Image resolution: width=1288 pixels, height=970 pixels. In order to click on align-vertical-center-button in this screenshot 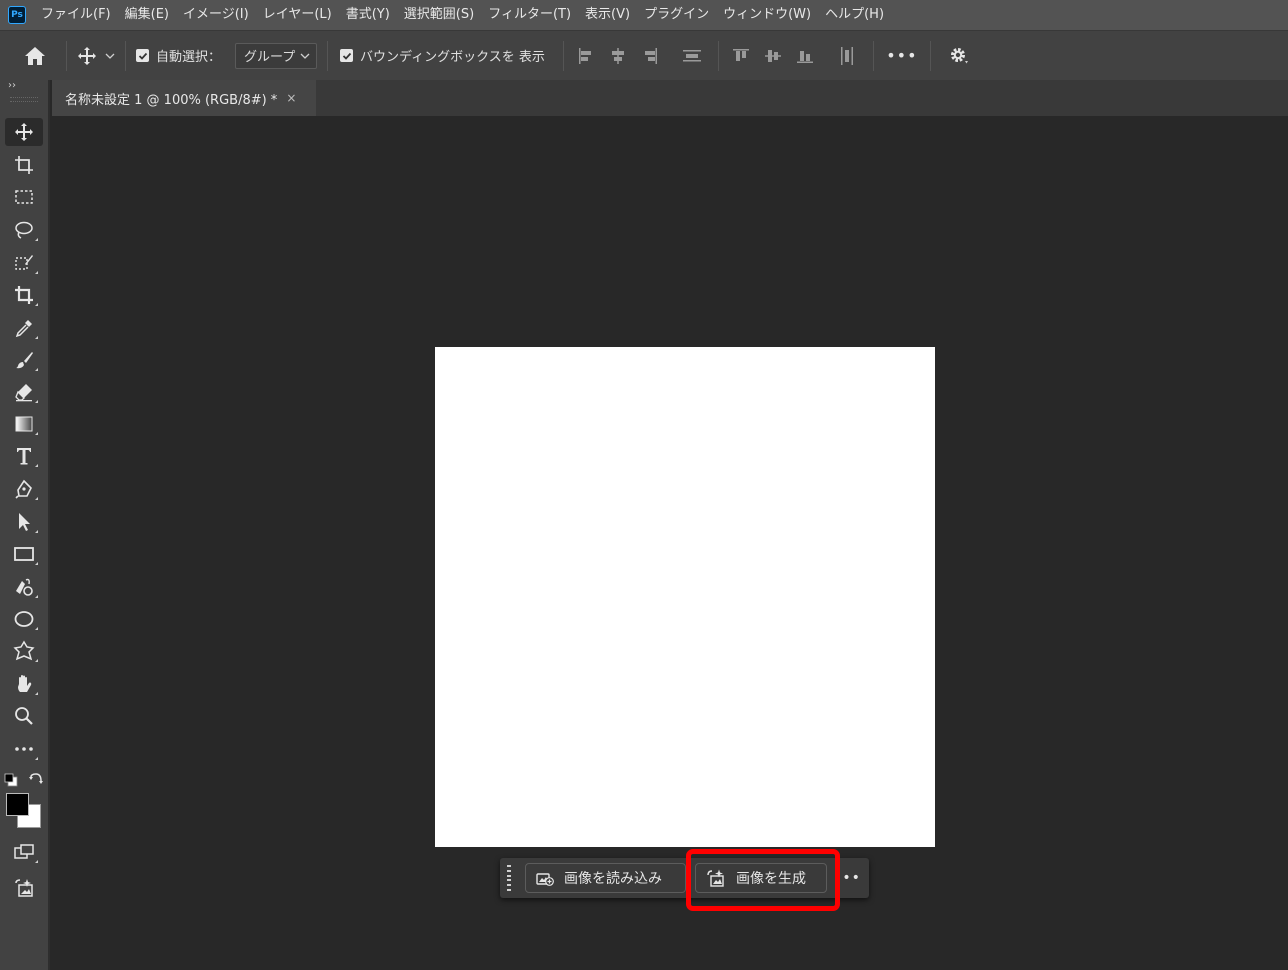, I will do `click(773, 56)`.